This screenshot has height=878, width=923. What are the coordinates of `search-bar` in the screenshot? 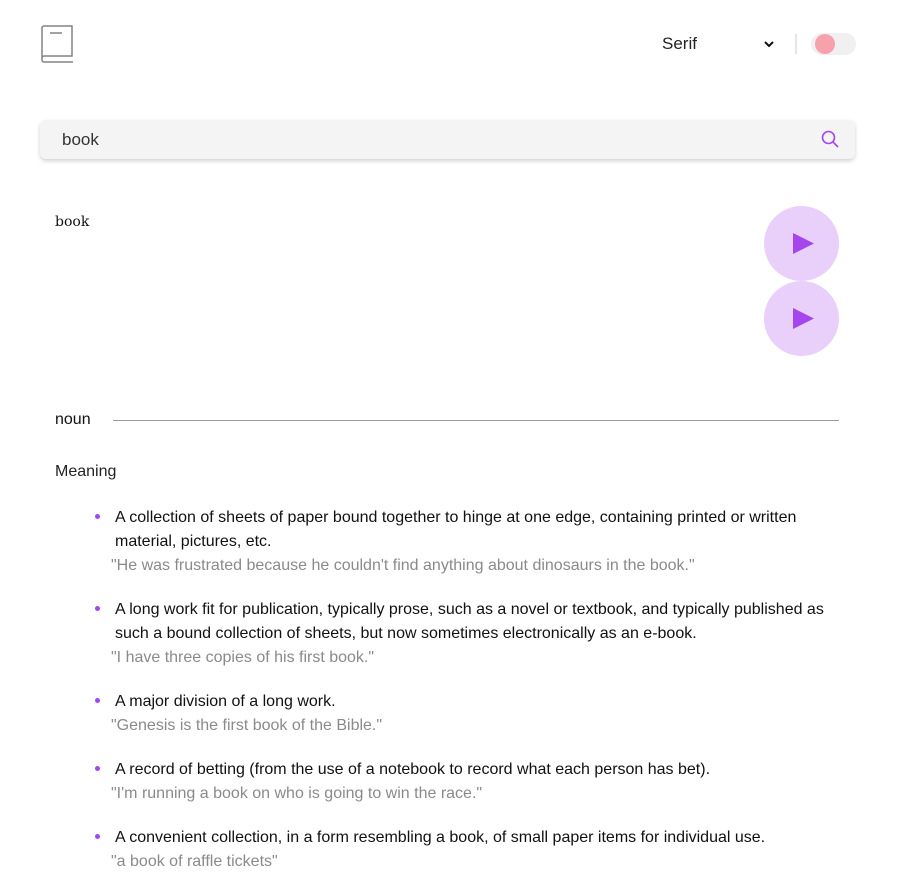 It's located at (447, 139).